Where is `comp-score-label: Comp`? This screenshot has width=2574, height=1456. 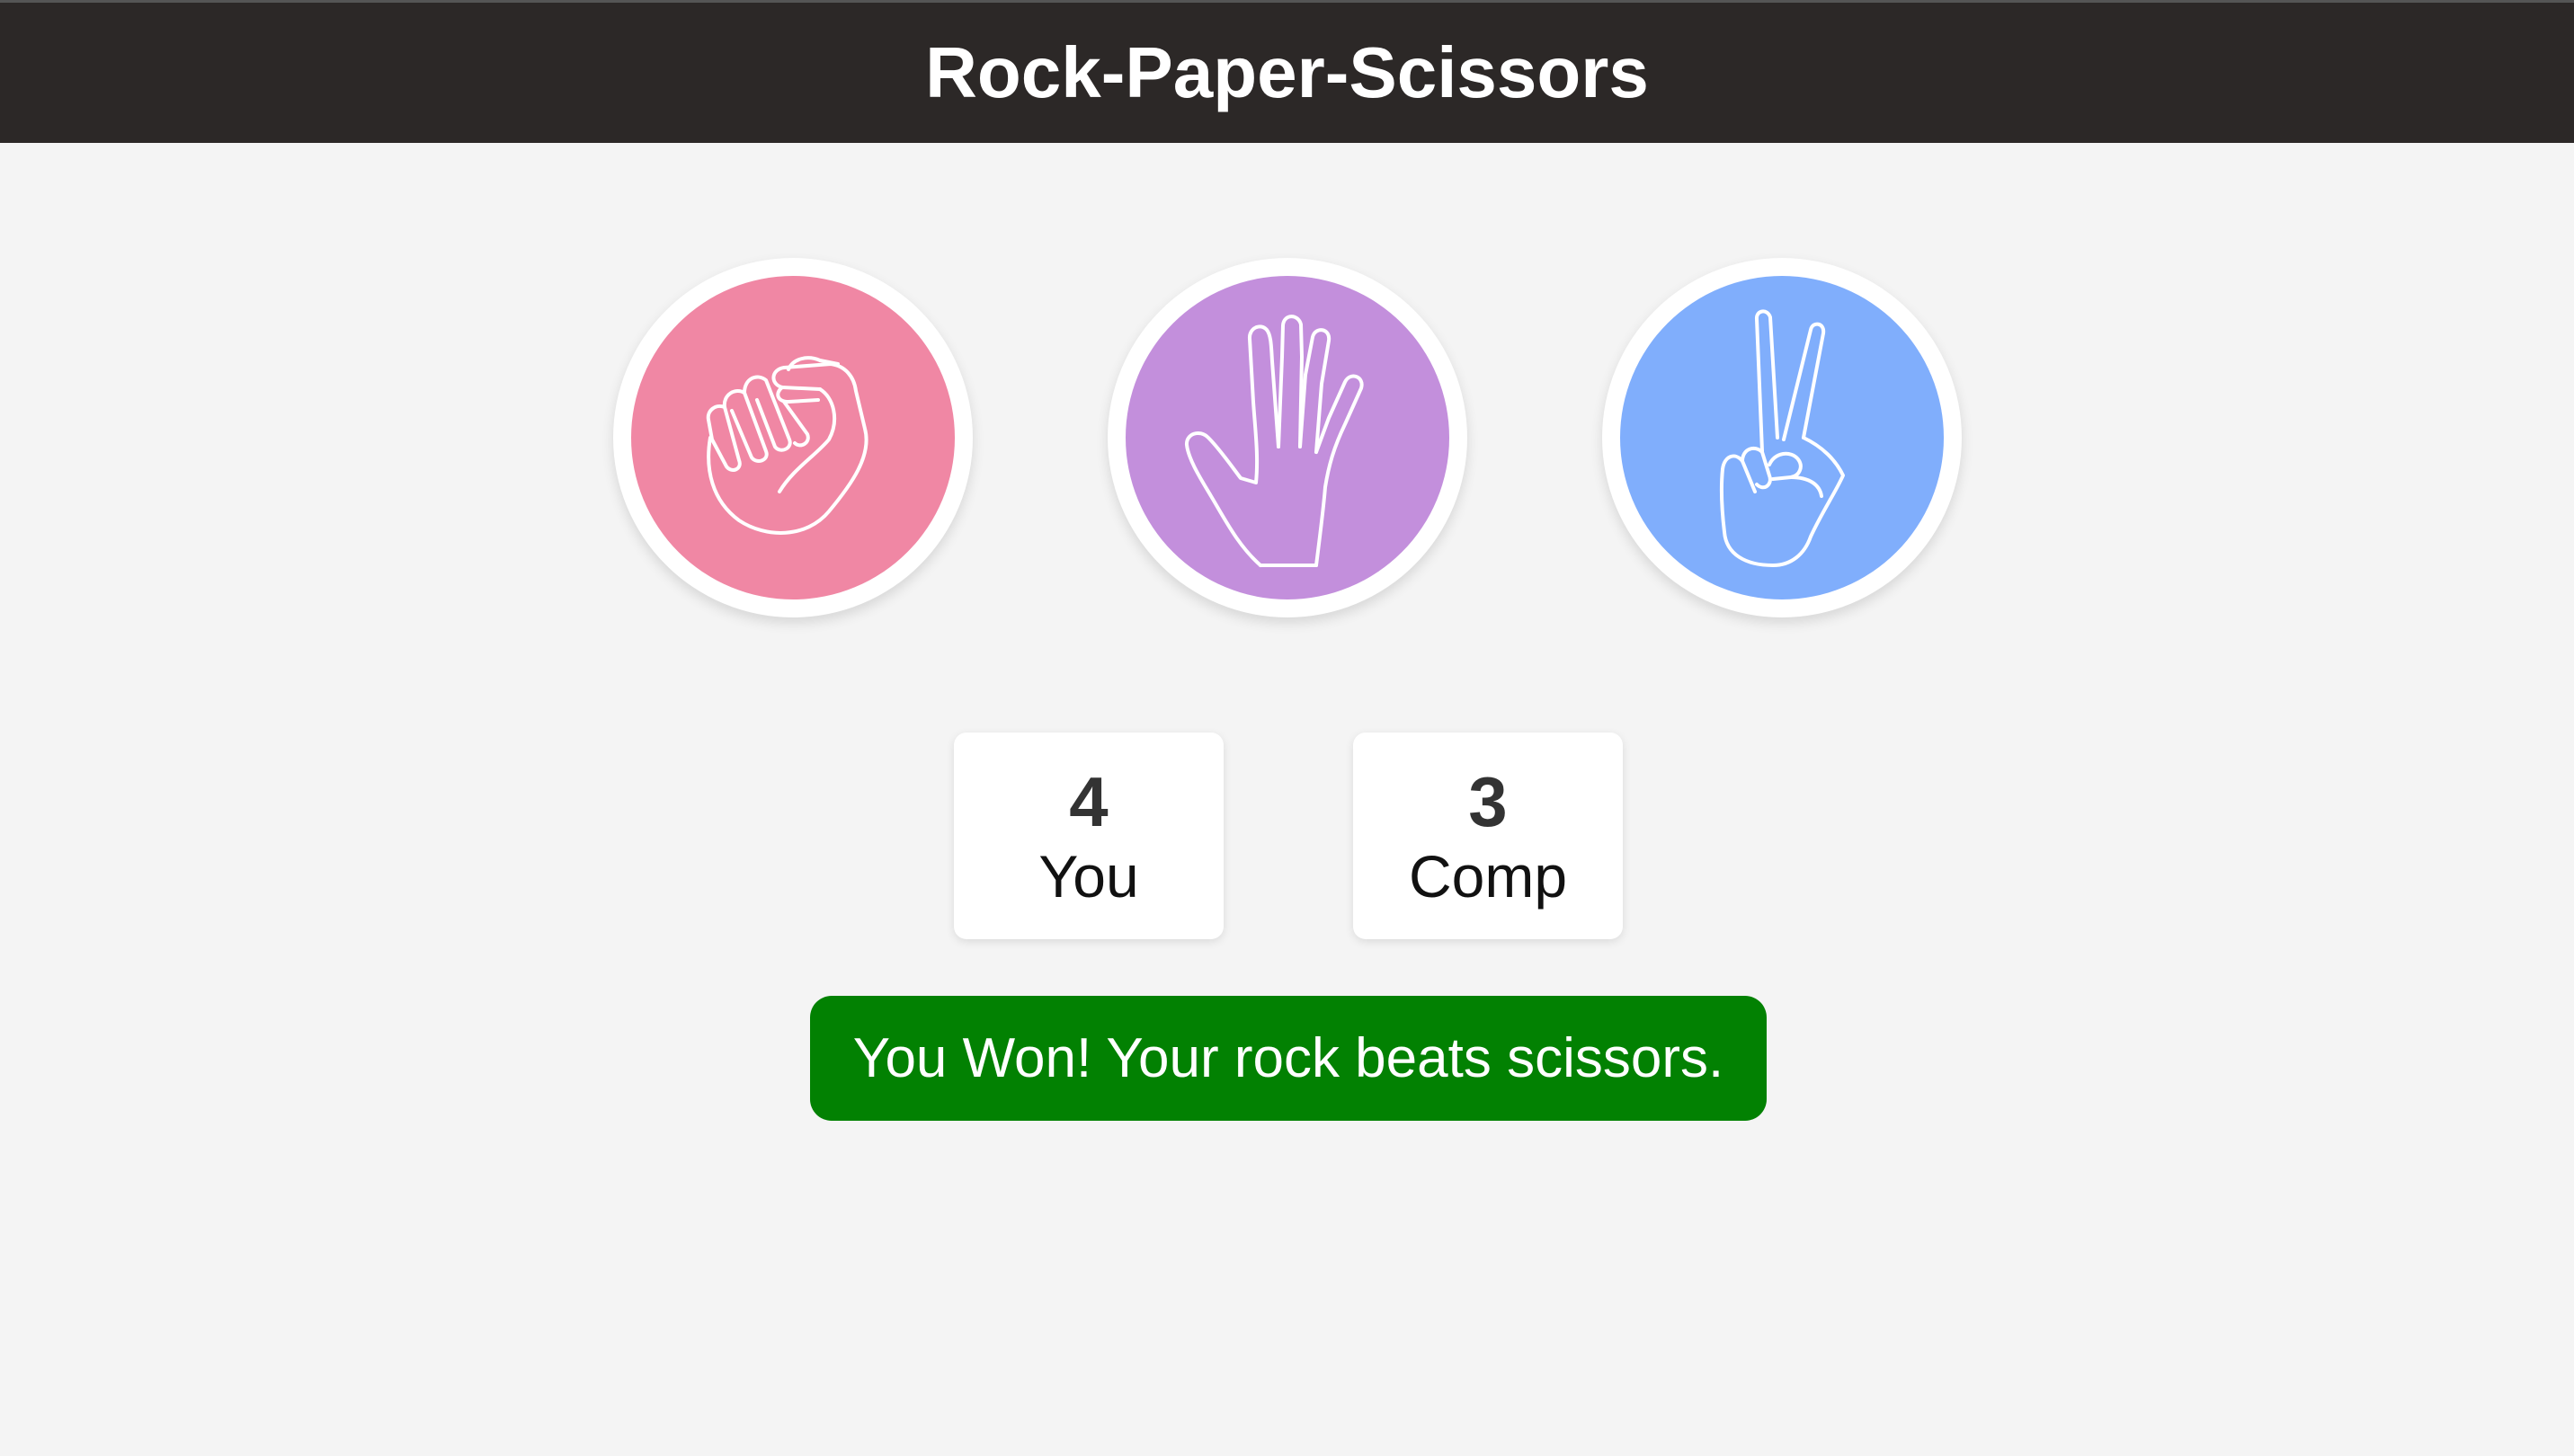
comp-score-label: Comp is located at coordinates (1488, 876).